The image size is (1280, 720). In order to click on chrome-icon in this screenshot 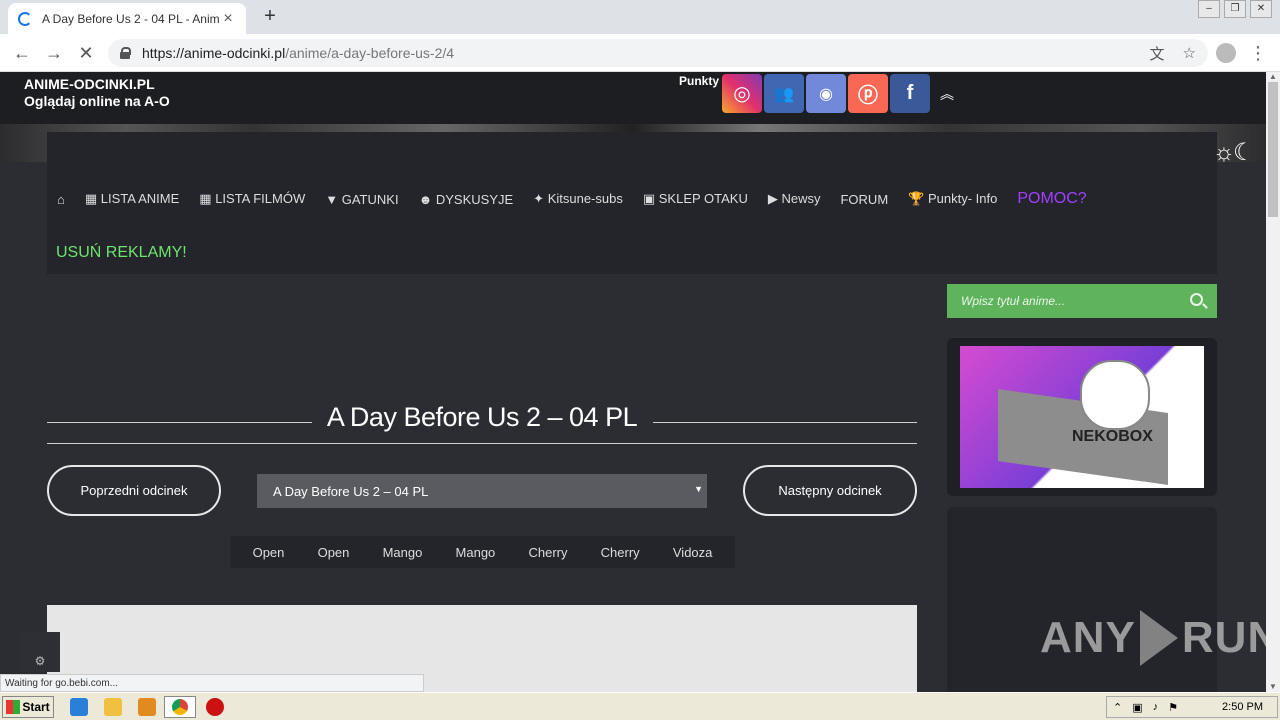, I will do `click(180, 707)`.